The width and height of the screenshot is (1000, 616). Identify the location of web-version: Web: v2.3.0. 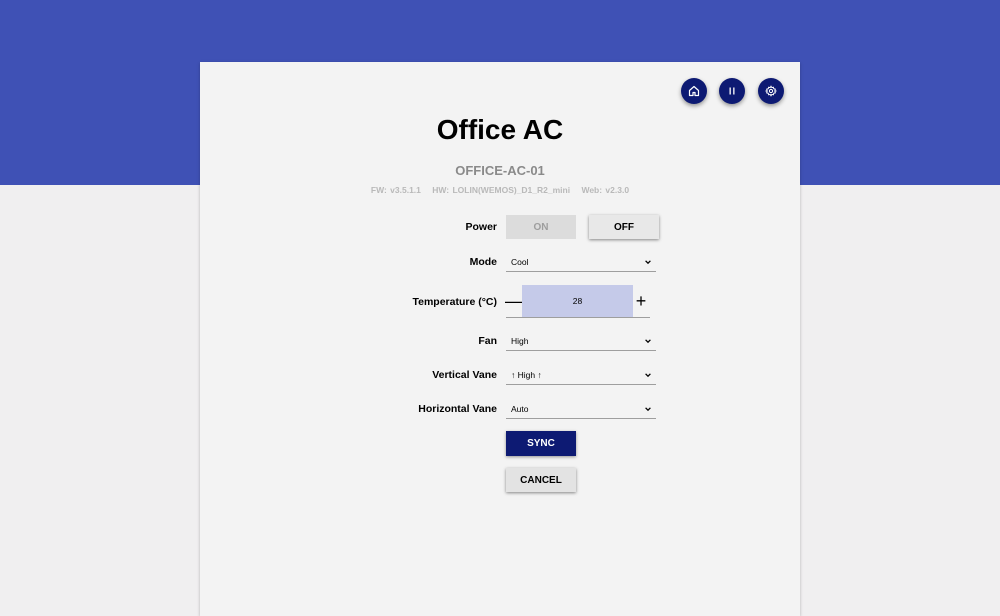
(605, 190).